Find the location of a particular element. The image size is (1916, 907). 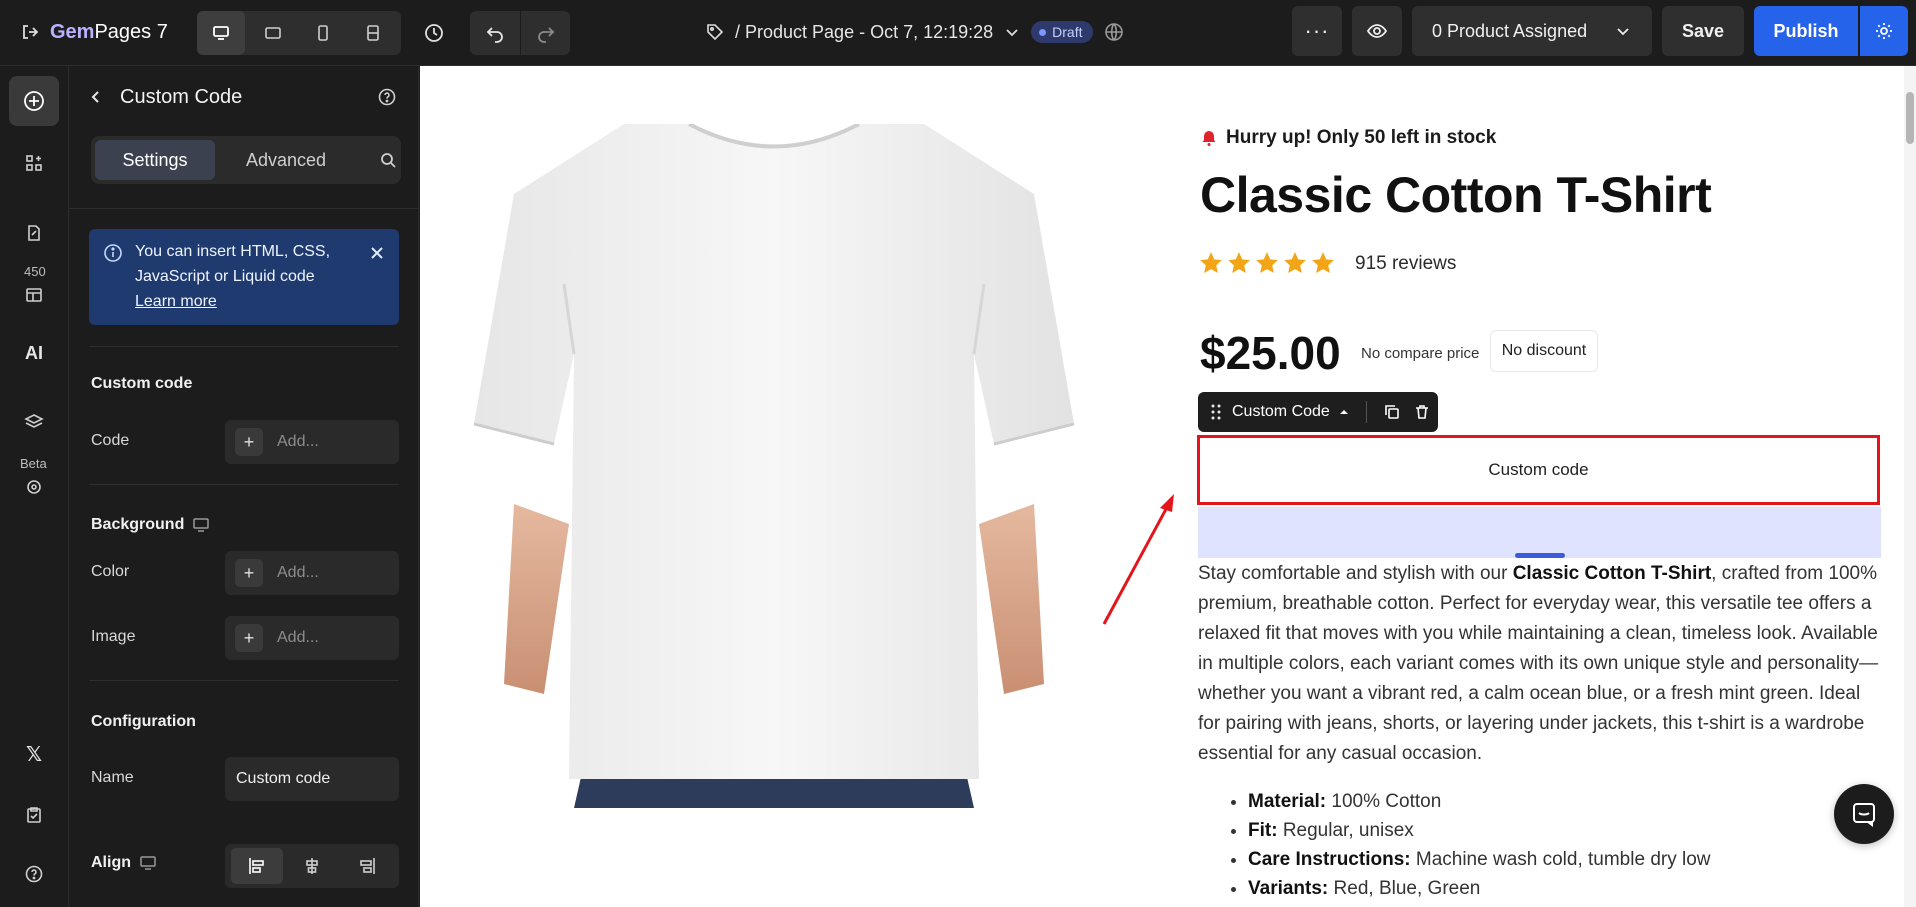

checklist-button is located at coordinates (34, 815).